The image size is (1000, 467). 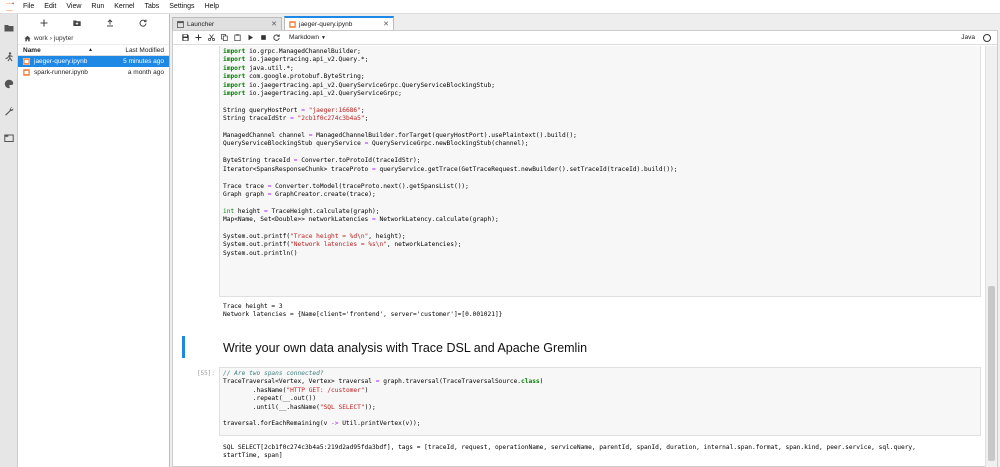 I want to click on tab-label: jaeger-query.ipynb, so click(x=326, y=24).